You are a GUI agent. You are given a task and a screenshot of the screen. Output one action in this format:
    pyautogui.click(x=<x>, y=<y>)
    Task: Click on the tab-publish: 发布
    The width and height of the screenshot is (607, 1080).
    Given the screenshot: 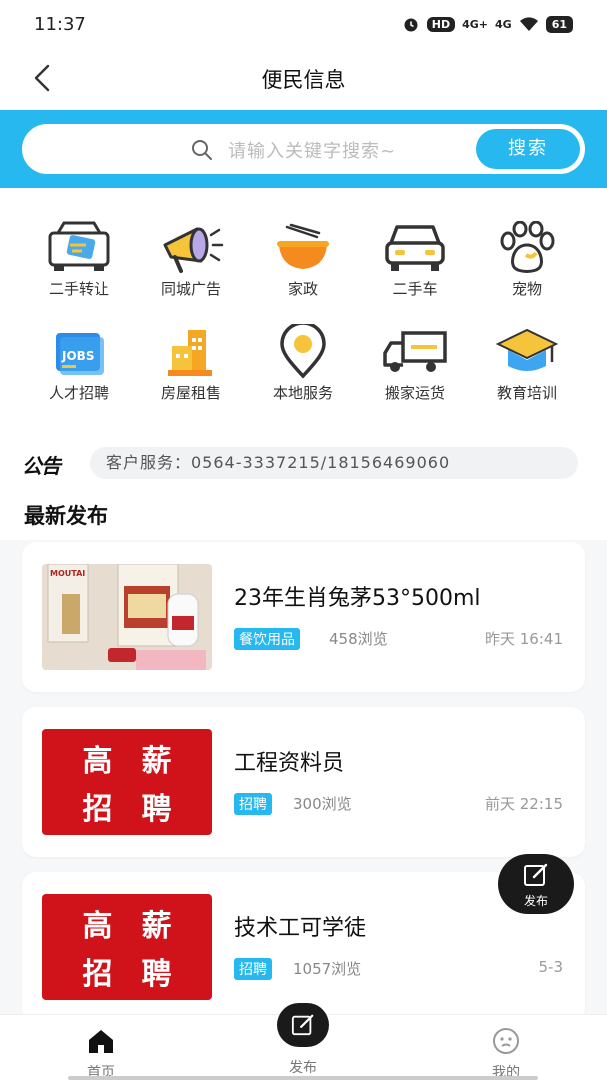 What is the action you would take?
    pyautogui.click(x=303, y=1040)
    